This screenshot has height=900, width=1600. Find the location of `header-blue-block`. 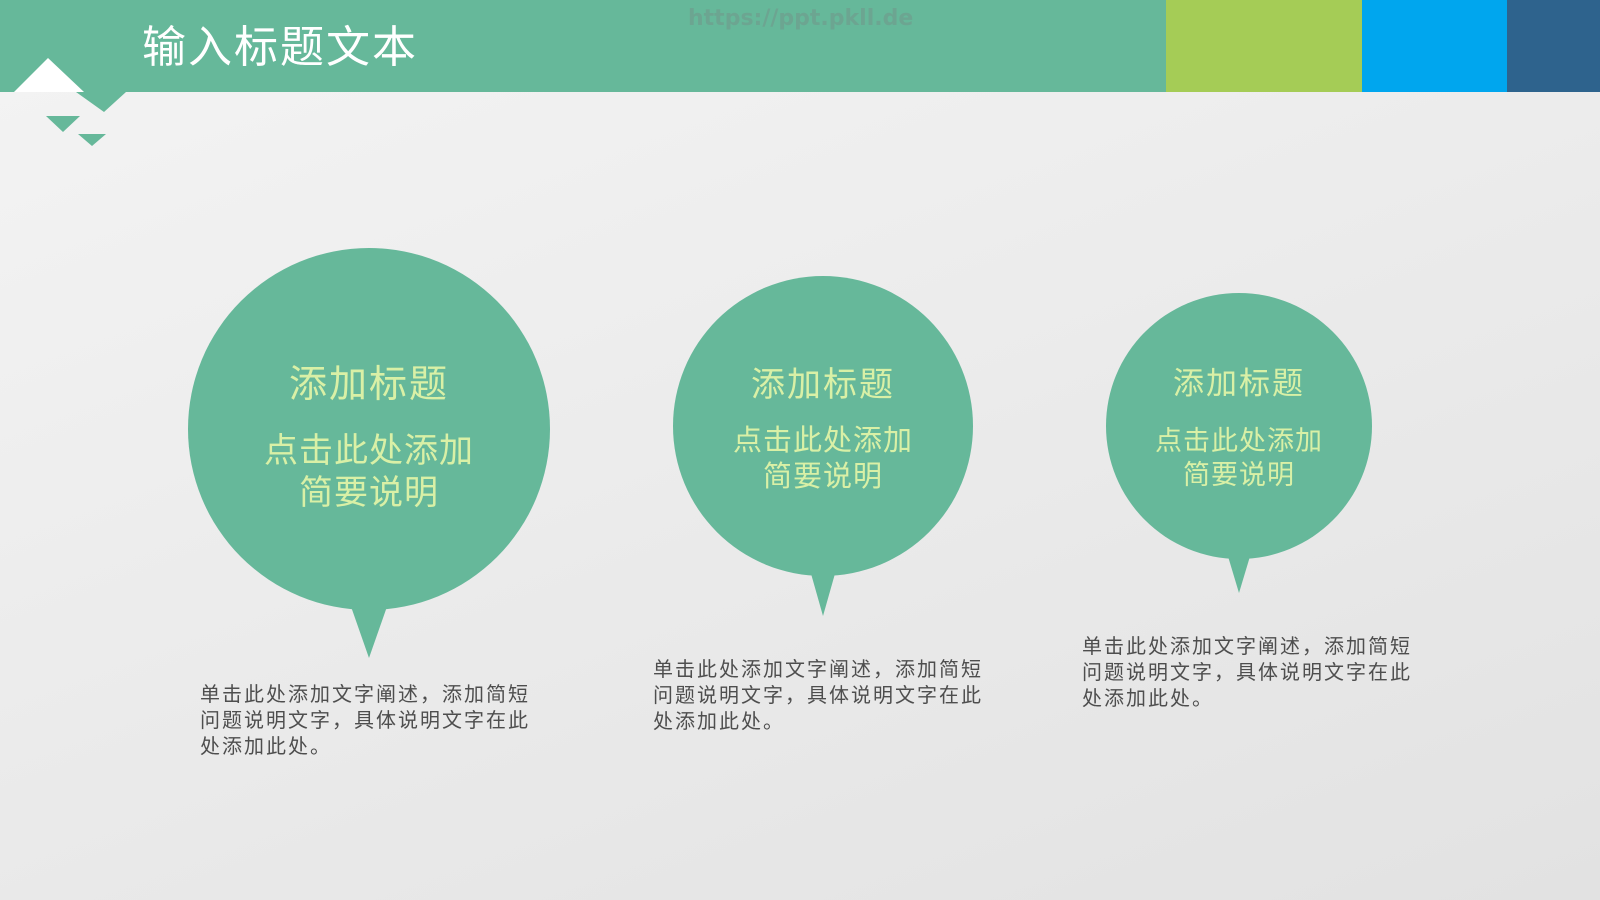

header-blue-block is located at coordinates (1434, 46).